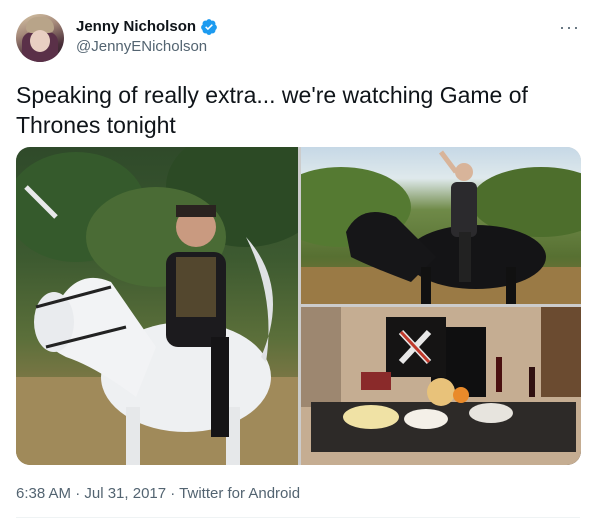 The height and width of the screenshot is (524, 596). I want to click on handle: @JennyENicholson, so click(147, 47).